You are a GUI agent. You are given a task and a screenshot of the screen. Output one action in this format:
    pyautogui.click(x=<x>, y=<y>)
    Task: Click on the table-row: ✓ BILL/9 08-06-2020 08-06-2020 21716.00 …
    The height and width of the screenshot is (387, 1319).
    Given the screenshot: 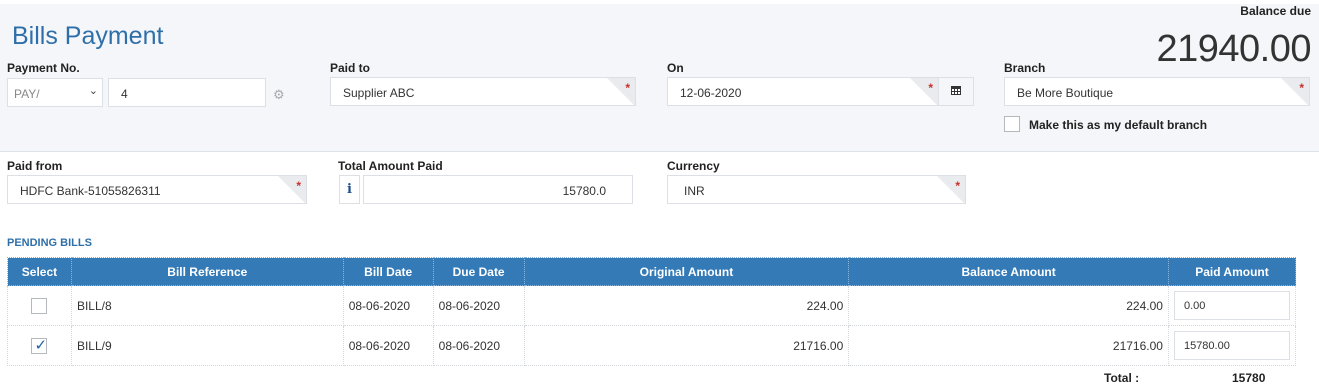 What is the action you would take?
    pyautogui.click(x=652, y=345)
    